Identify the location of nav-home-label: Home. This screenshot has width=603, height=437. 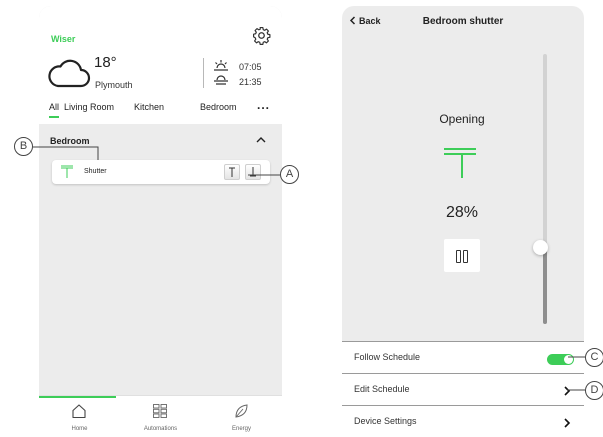
(79, 429).